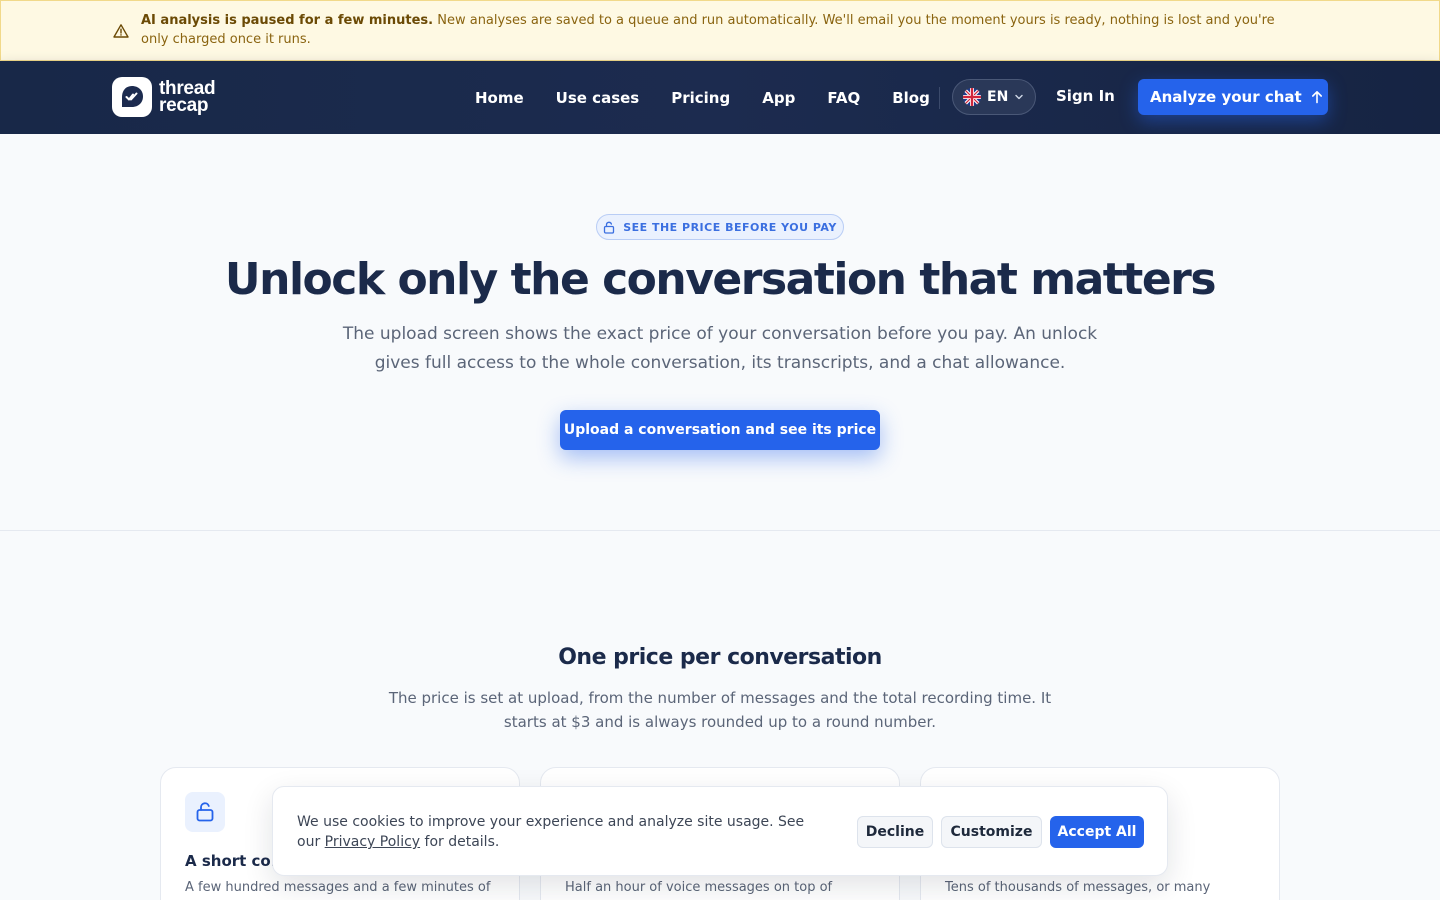 This screenshot has width=1440, height=900. Describe the element at coordinates (699, 887) in the screenshot. I see `card-text: Half an hour of voice messages on top of` at that location.